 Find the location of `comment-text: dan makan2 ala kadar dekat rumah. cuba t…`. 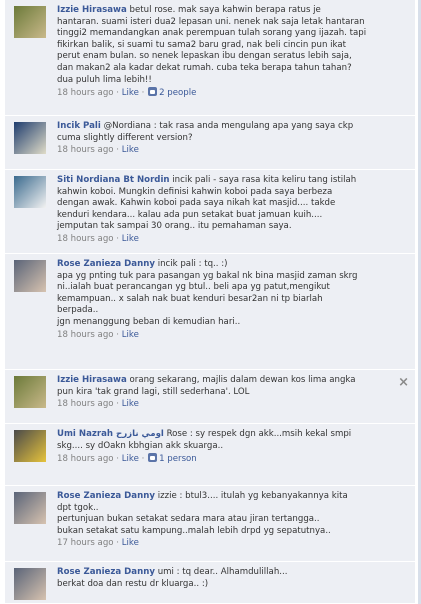

comment-text: dan makan2 ala kadar dekat rumah. cuba t… is located at coordinates (204, 67).